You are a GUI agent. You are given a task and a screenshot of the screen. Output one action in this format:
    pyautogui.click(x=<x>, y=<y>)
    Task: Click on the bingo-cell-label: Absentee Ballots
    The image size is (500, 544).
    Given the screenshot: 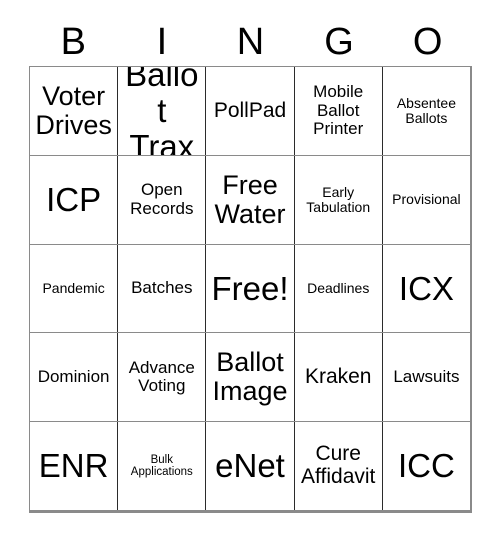 What is the action you would take?
    pyautogui.click(x=426, y=110)
    